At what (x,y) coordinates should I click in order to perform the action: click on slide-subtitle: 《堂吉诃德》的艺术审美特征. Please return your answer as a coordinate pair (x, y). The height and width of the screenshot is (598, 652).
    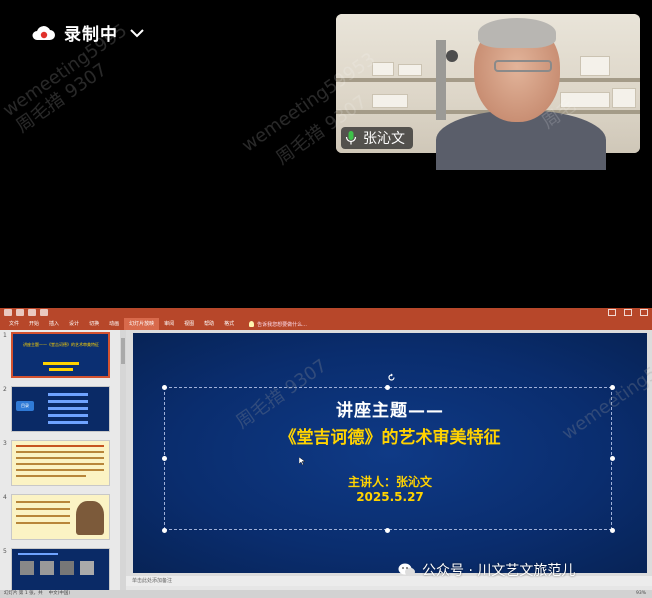
    Looking at the image, I should click on (390, 438).